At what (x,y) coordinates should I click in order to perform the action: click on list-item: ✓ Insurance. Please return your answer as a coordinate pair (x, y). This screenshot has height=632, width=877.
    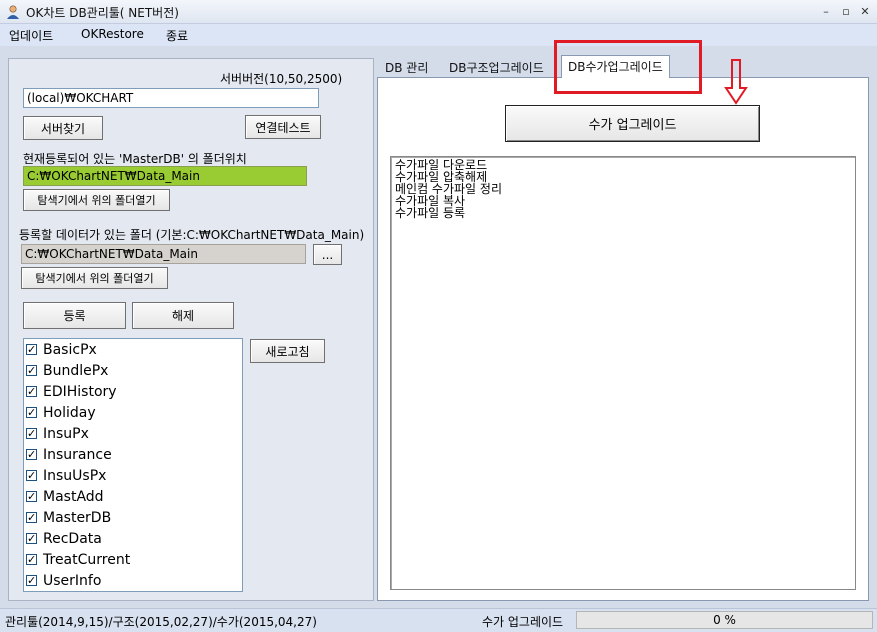
    Looking at the image, I should click on (69, 454).